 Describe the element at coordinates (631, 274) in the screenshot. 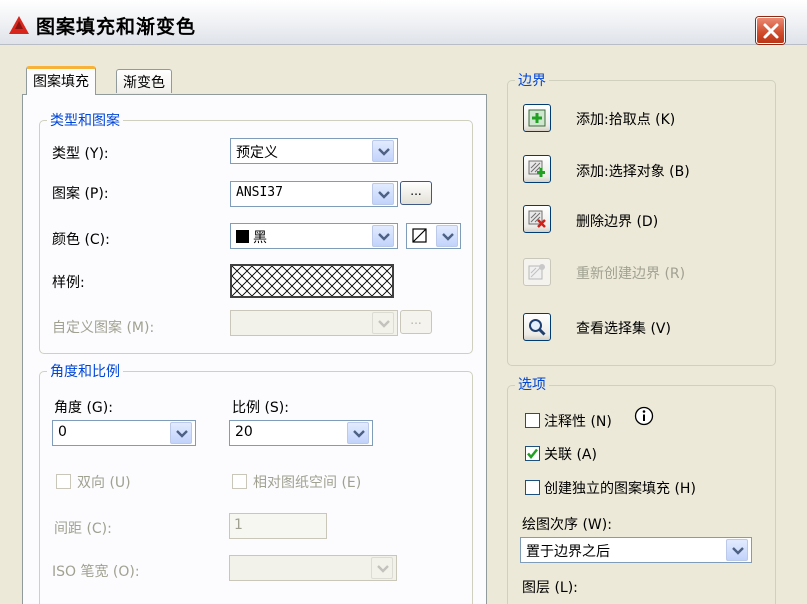

I see `recreate-boundary-label: 重新创建边界 (R)` at that location.